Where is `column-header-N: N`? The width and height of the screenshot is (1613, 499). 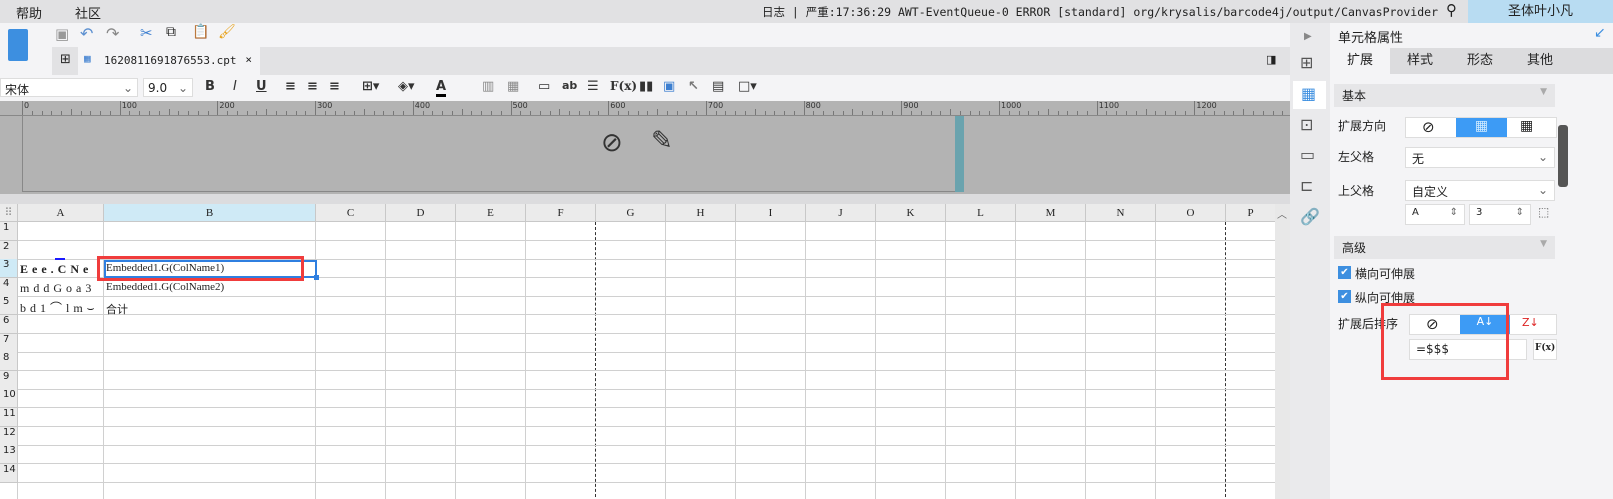 column-header-N: N is located at coordinates (1121, 213).